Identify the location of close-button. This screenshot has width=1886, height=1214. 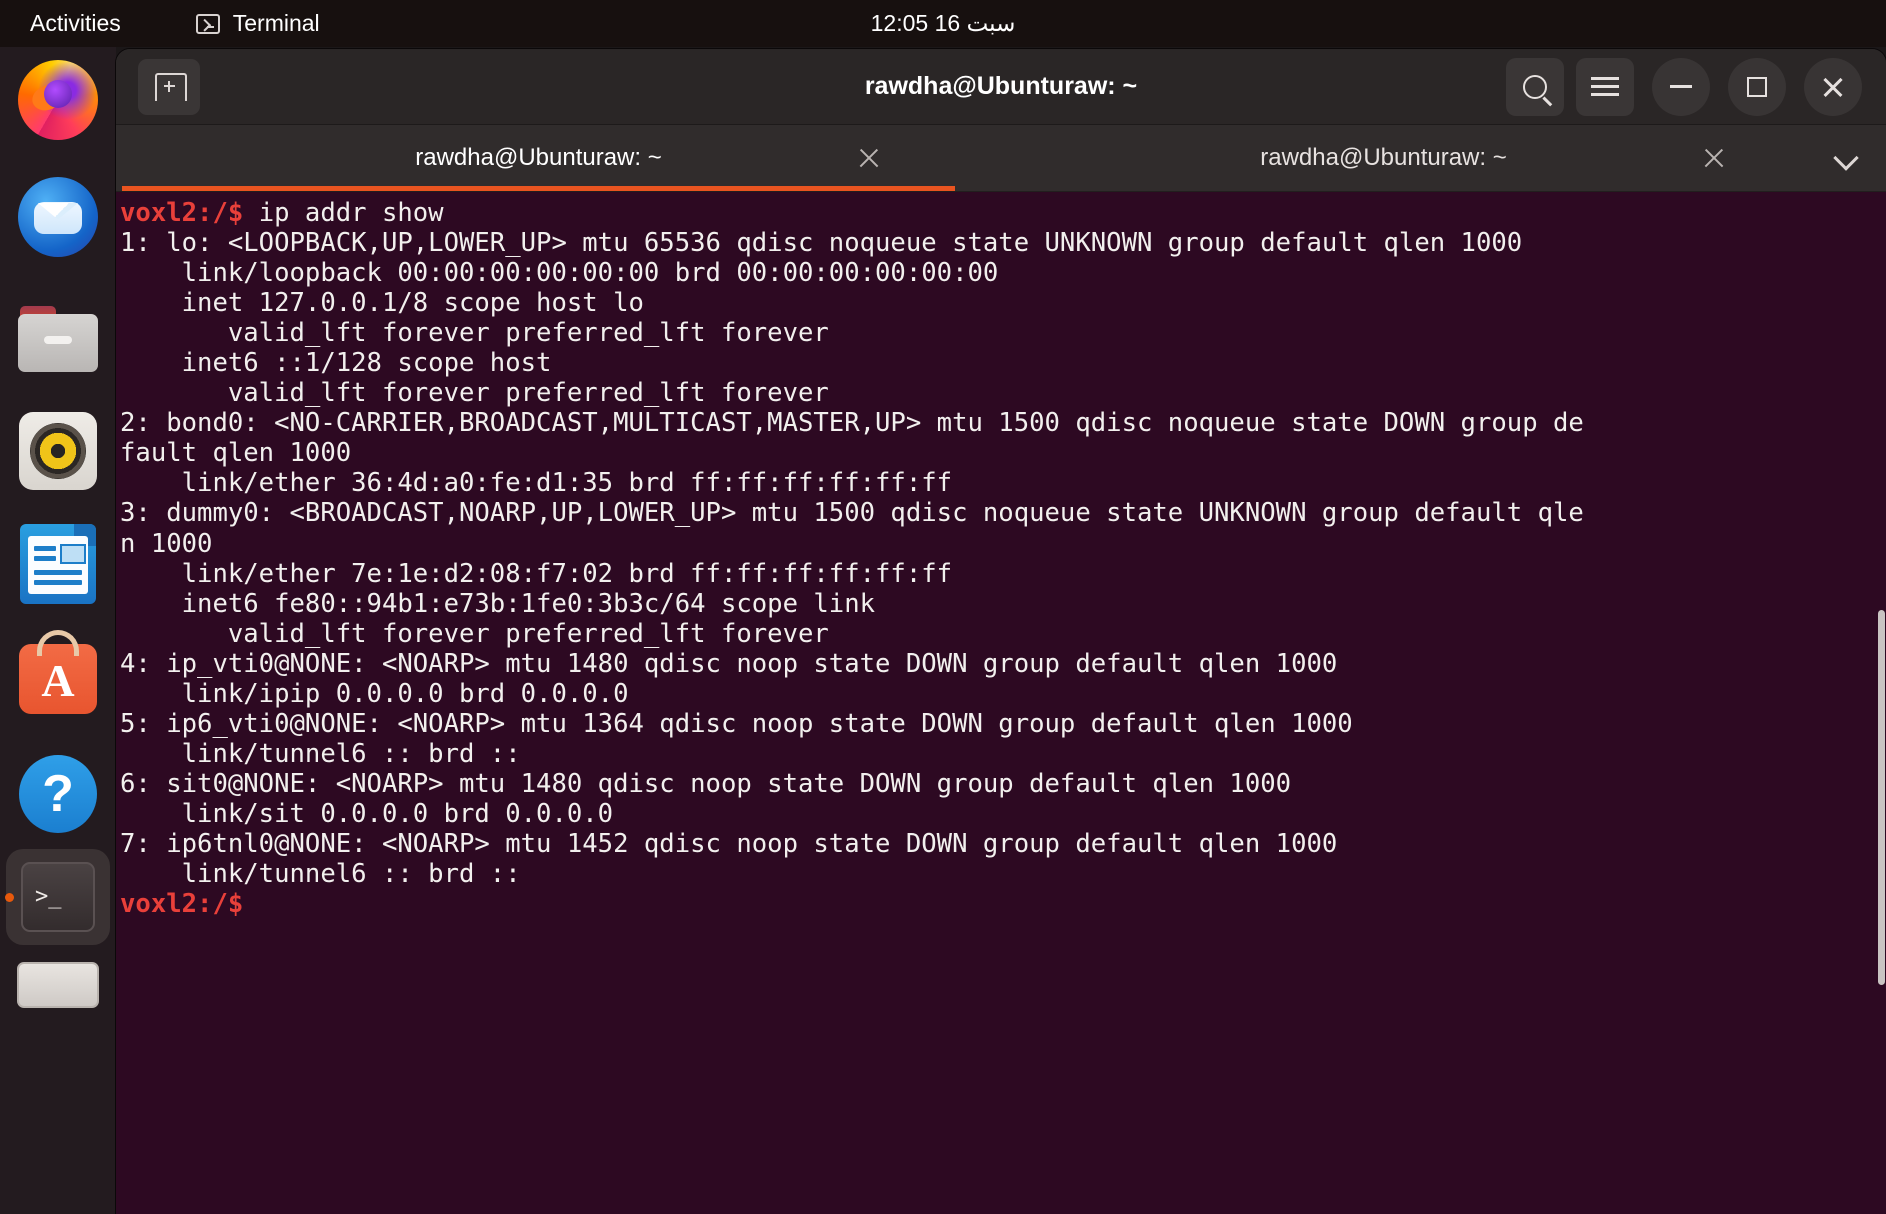
(1833, 86).